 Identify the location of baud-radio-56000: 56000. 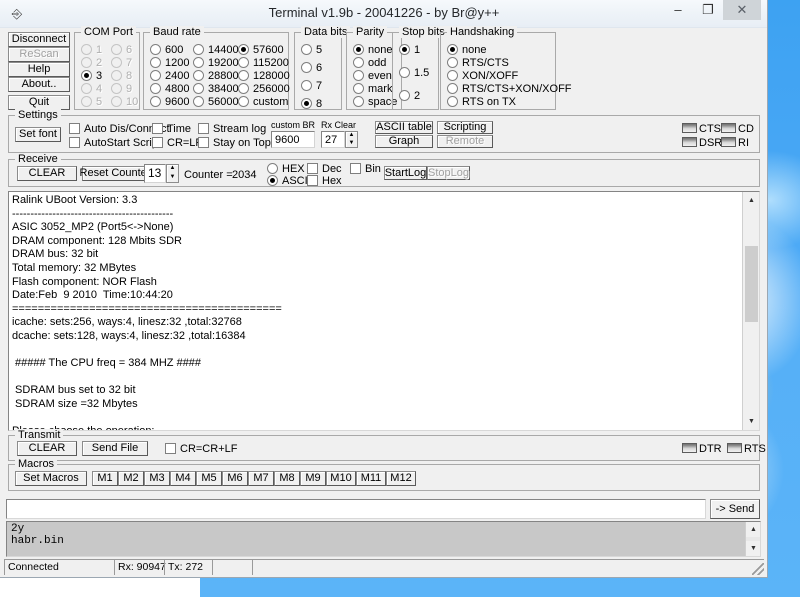
(216, 102).